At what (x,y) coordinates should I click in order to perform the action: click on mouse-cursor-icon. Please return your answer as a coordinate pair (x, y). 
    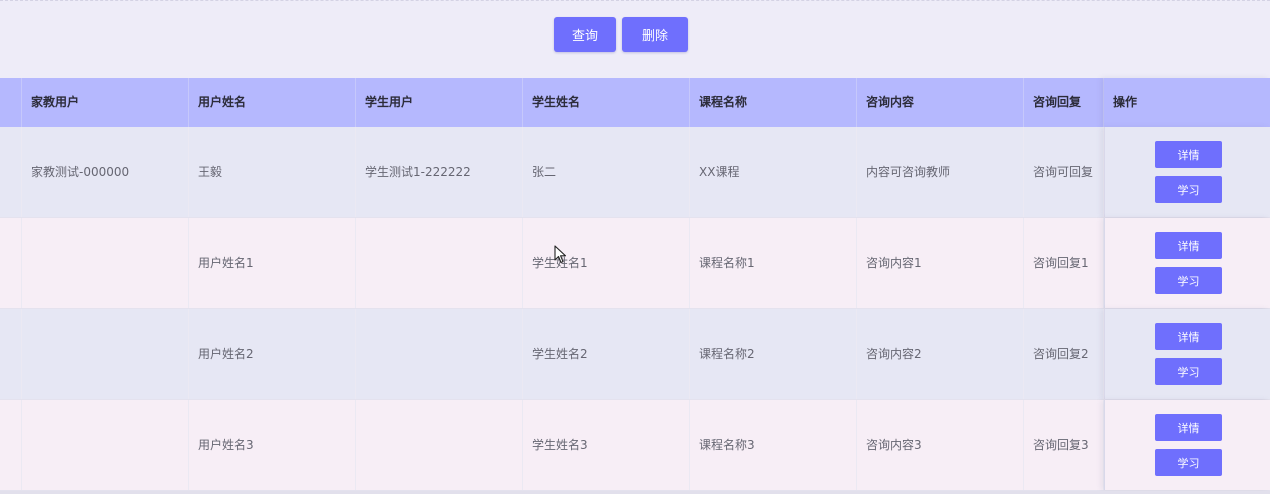
    Looking at the image, I should click on (560, 254).